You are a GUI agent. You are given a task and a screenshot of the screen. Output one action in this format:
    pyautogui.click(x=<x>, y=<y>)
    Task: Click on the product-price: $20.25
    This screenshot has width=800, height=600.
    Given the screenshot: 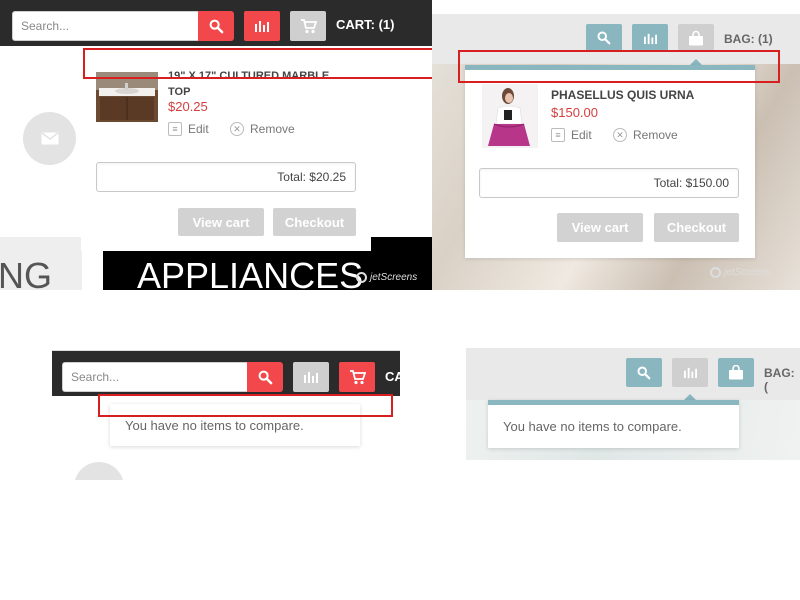 What is the action you would take?
    pyautogui.click(x=188, y=106)
    